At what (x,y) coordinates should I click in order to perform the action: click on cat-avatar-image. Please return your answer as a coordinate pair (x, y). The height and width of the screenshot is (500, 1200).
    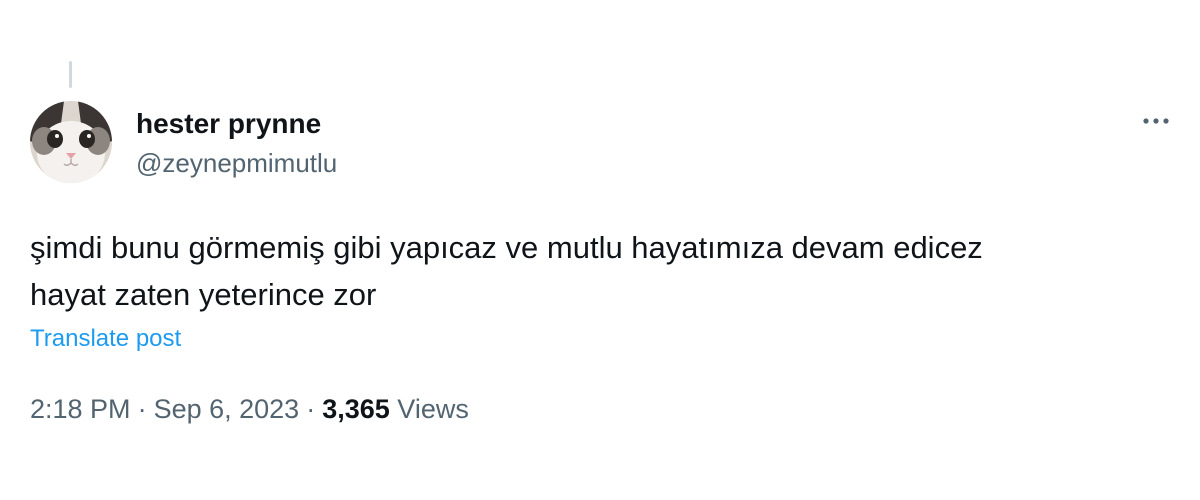
    Looking at the image, I should click on (71, 142).